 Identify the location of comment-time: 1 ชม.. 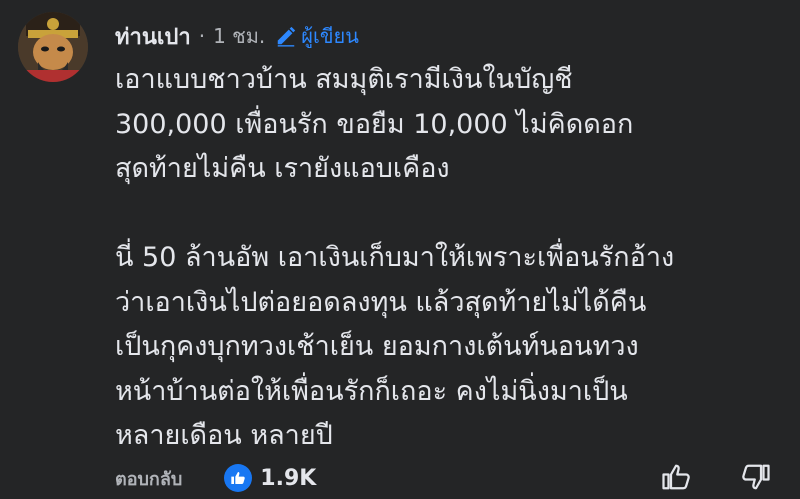
(239, 36).